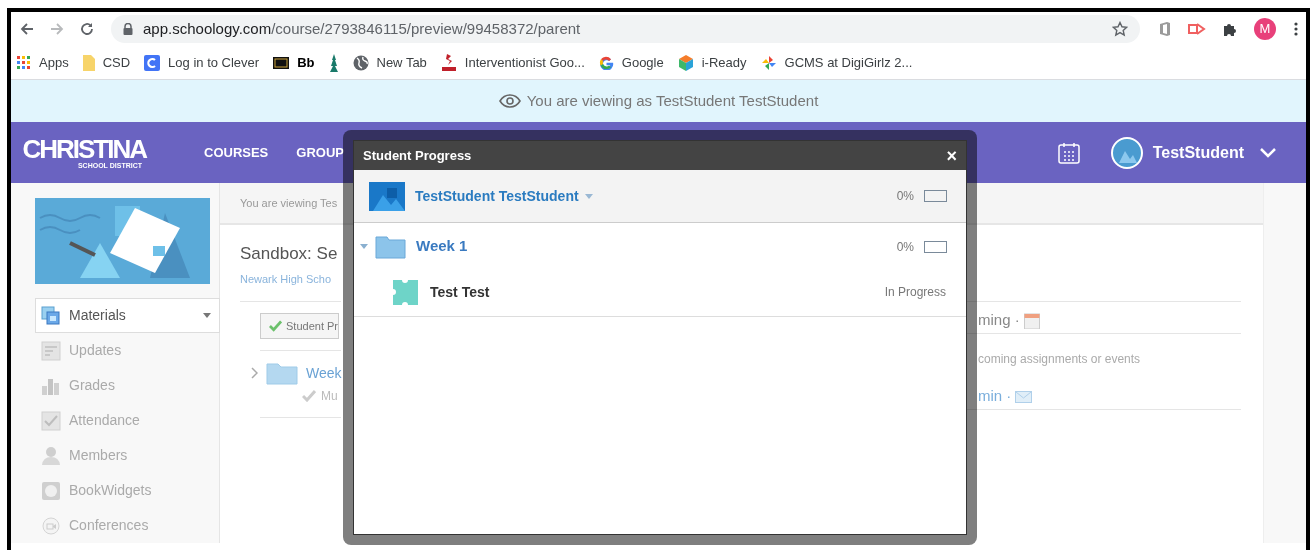 Image resolution: width=1313 pixels, height=550 pixels. Describe the element at coordinates (915, 292) in the screenshot. I see `status-text: In Progress` at that location.